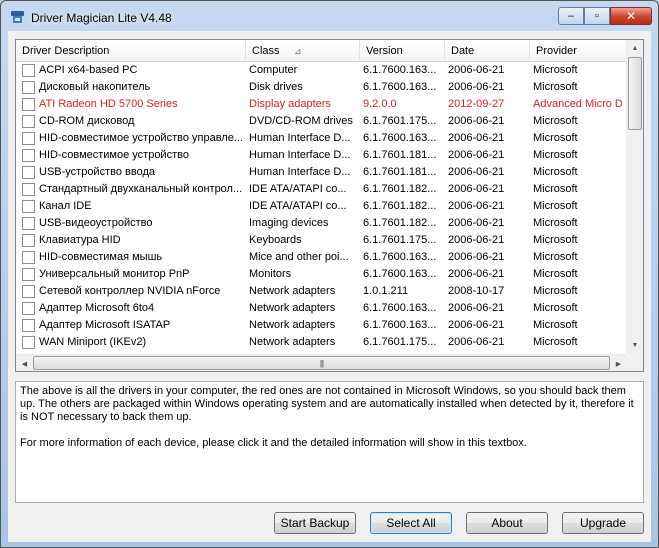 This screenshot has width=659, height=548. What do you see at coordinates (487, 51) in the screenshot?
I see `column-date: Date` at bounding box center [487, 51].